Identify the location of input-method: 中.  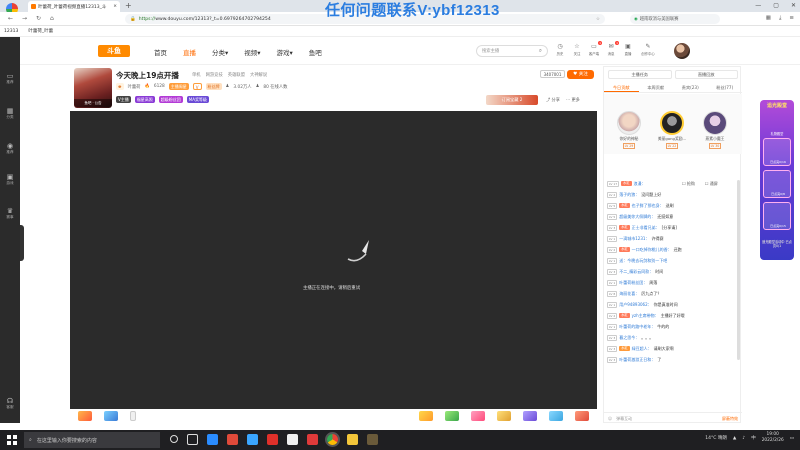
(753, 438).